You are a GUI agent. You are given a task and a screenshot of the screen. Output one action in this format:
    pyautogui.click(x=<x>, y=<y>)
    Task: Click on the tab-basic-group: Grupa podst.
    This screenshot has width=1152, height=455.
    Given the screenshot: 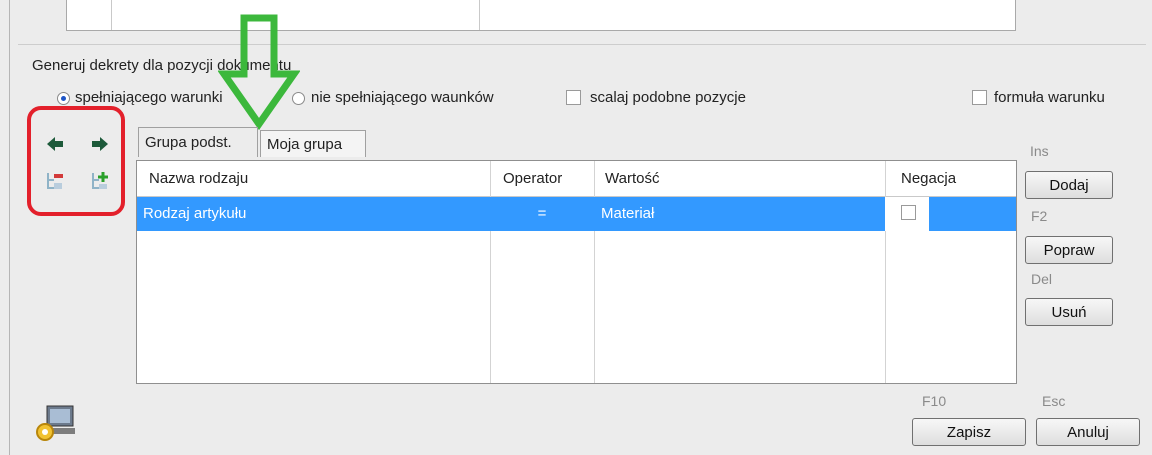 What is the action you would take?
    pyautogui.click(x=198, y=142)
    